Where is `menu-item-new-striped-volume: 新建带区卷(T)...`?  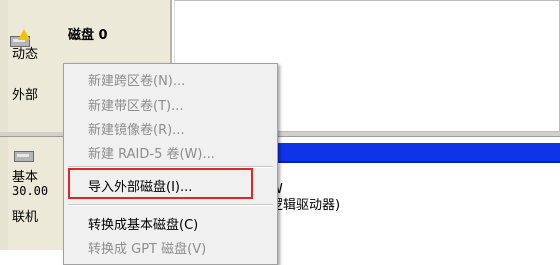 menu-item-new-striped-volume: 新建带区卷(T)... is located at coordinates (135, 104).